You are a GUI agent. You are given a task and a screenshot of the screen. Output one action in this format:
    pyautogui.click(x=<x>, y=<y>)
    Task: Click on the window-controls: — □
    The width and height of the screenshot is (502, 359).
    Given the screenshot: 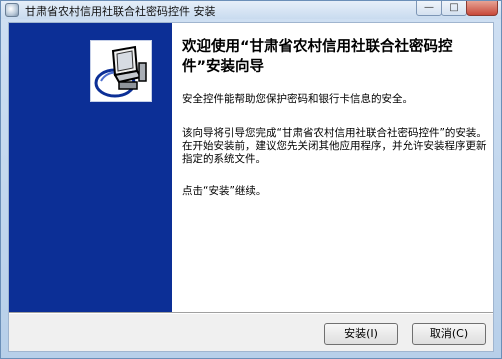 What is the action you would take?
    pyautogui.click(x=441, y=8)
    